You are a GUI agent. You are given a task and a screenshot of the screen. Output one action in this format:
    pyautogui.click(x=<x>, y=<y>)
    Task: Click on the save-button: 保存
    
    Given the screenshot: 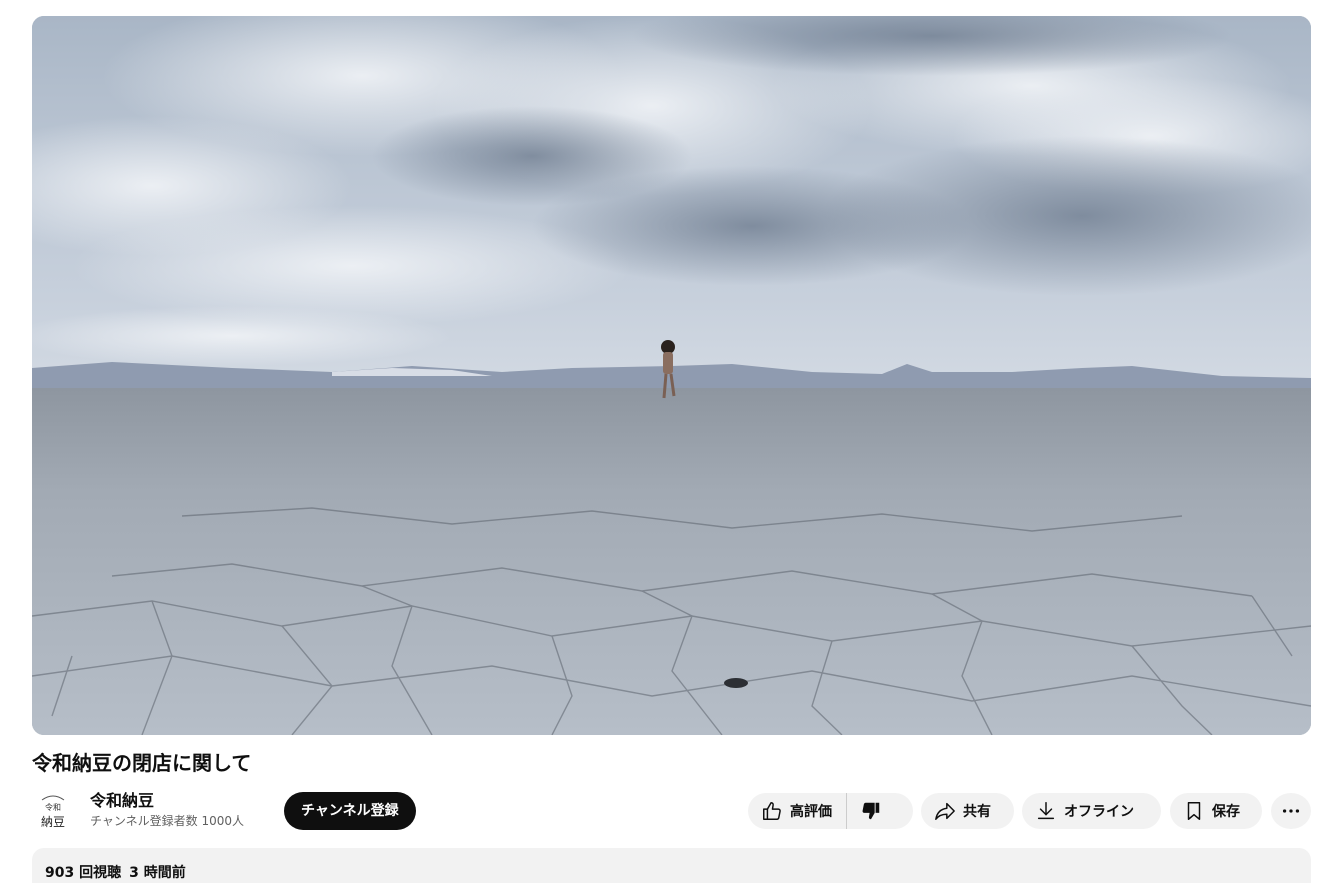 What is the action you would take?
    pyautogui.click(x=1216, y=811)
    